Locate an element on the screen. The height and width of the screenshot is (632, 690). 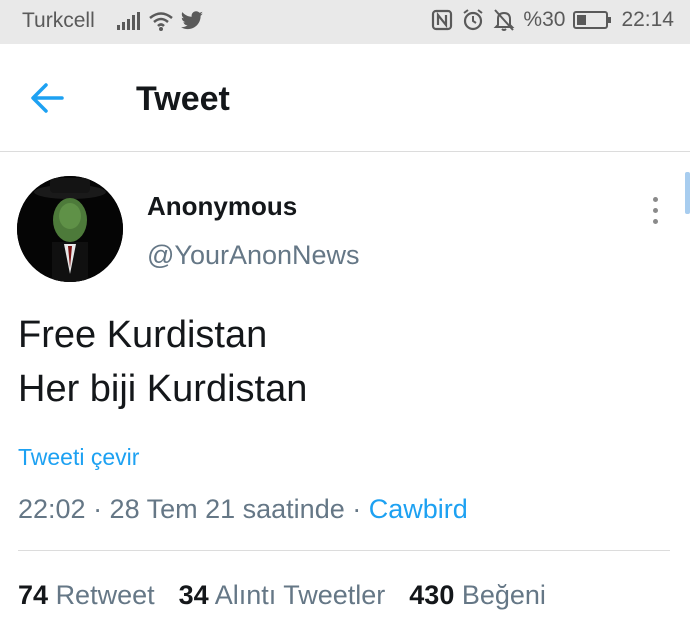
back-button is located at coordinates (48, 98).